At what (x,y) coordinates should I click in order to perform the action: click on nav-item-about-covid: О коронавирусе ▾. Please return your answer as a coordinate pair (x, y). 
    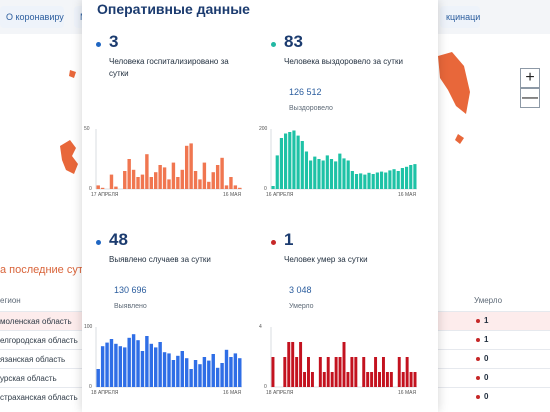
    Looking at the image, I should click on (32, 17).